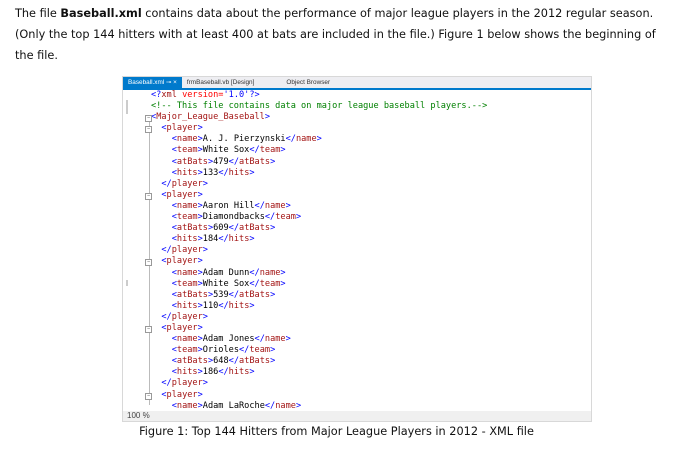 This screenshot has width=673, height=458. What do you see at coordinates (316, 128) in the screenshot?
I see `code-line: − <player>` at bounding box center [316, 128].